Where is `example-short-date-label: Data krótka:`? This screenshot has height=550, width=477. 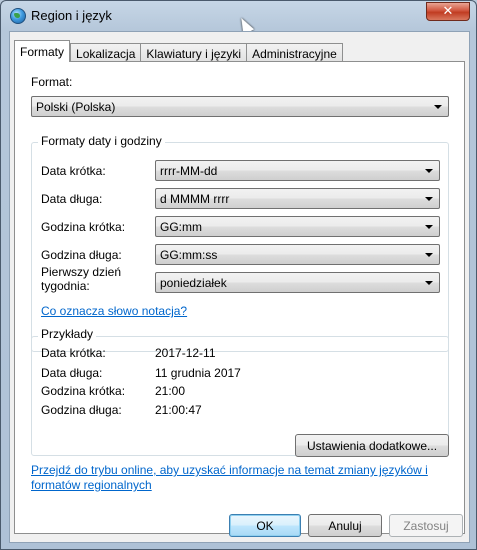 example-short-date-label: Data krótka: is located at coordinates (73, 353).